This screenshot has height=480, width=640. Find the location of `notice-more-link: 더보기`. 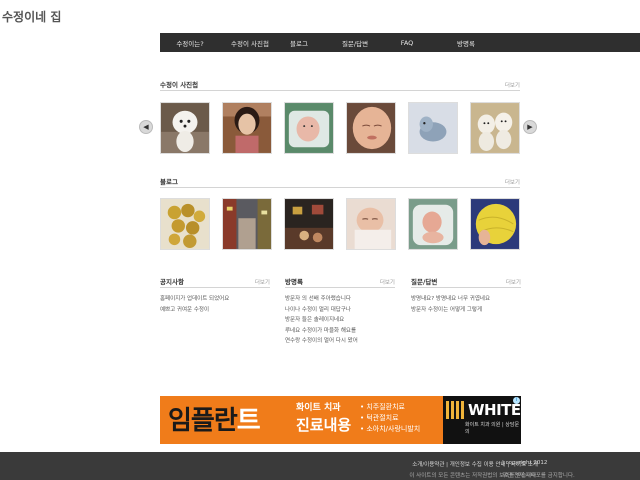

notice-more-link: 더보기 is located at coordinates (262, 282).